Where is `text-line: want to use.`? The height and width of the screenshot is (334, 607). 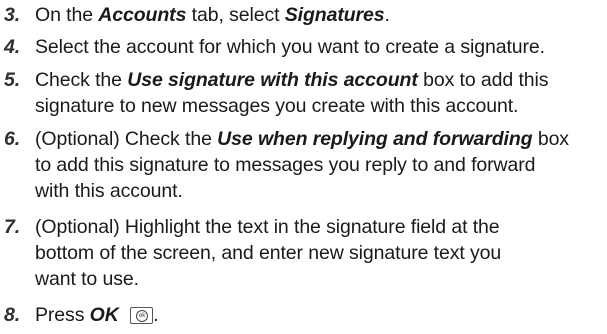 text-line: want to use. is located at coordinates (320, 279).